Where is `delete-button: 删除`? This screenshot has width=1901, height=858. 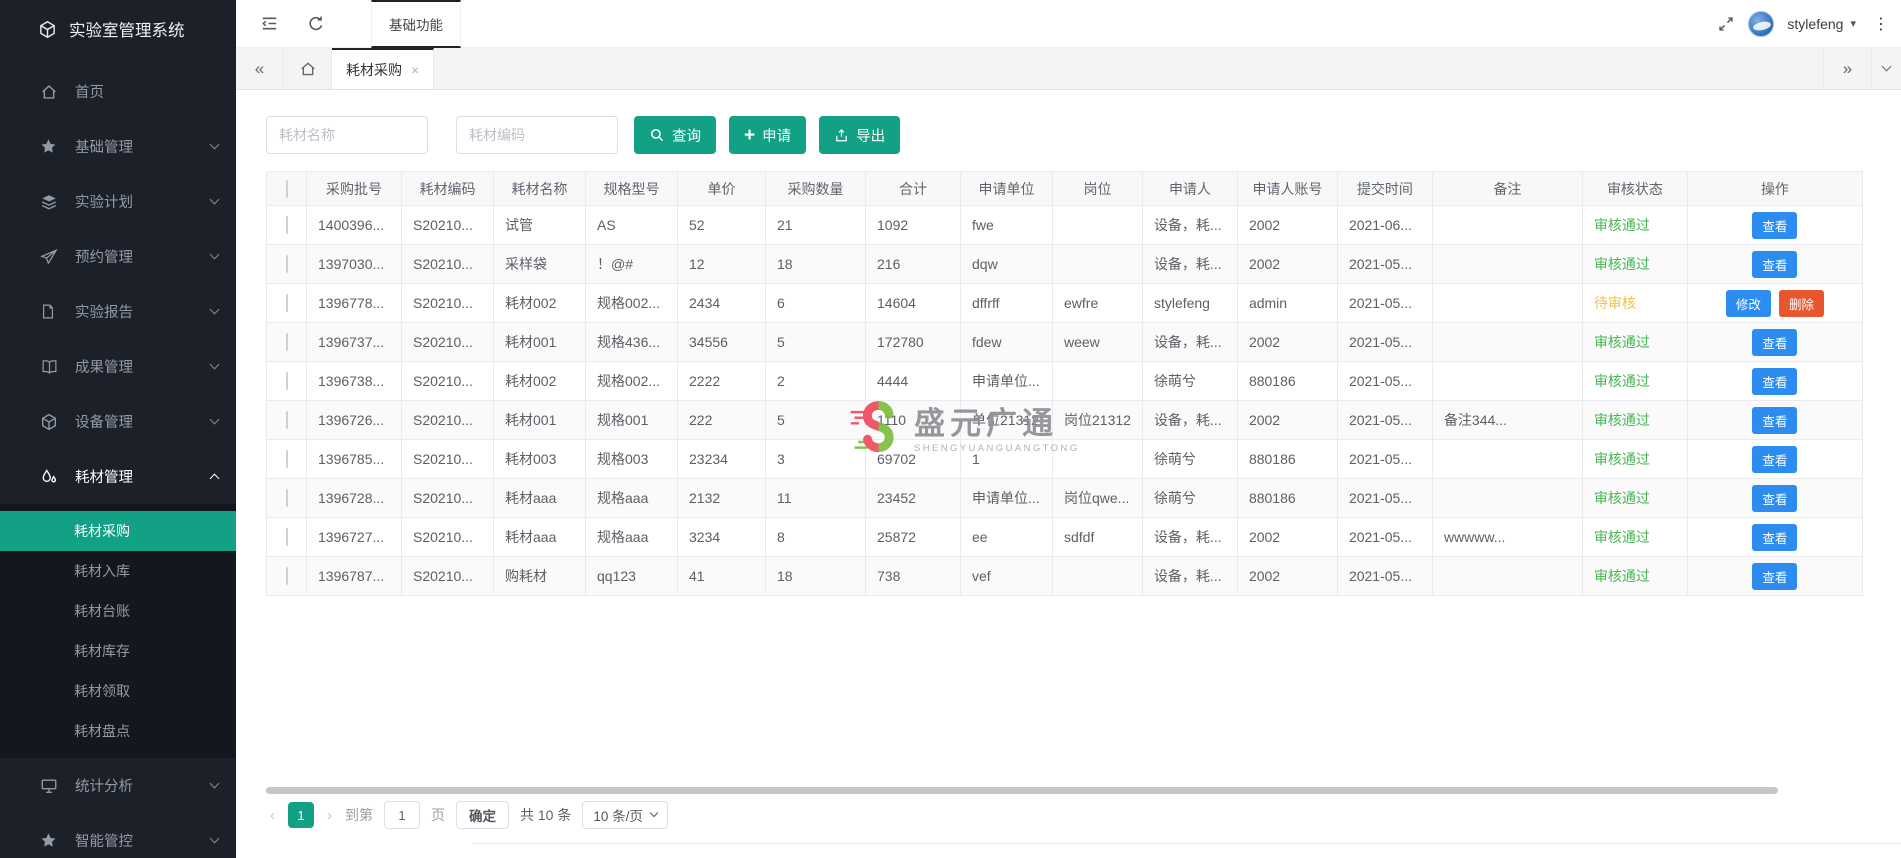 delete-button: 删除 is located at coordinates (1801, 303).